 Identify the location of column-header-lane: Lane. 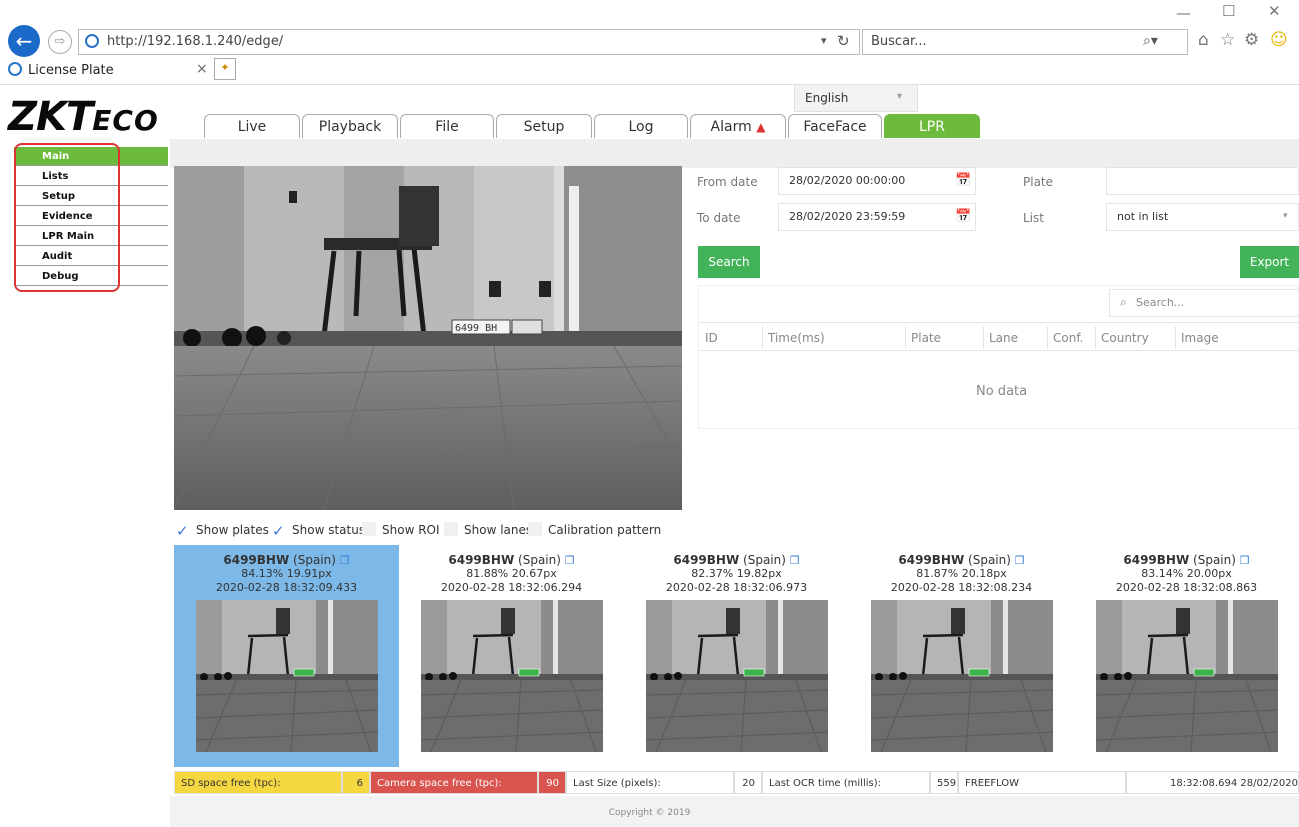
(1003, 338).